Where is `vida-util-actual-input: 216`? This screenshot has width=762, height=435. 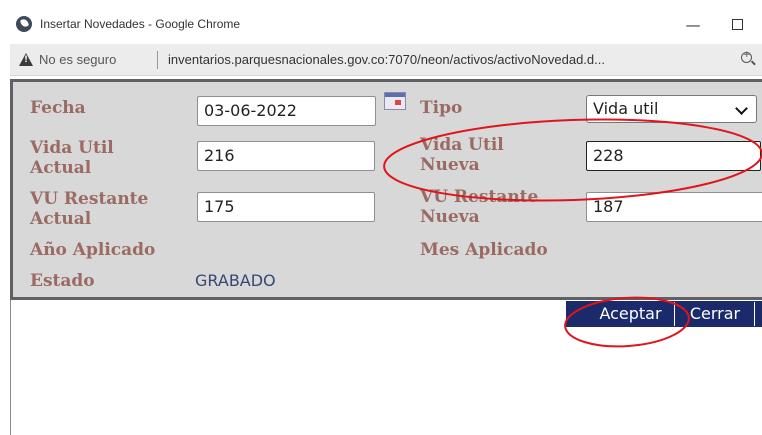
vida-util-actual-input: 216 is located at coordinates (286, 156).